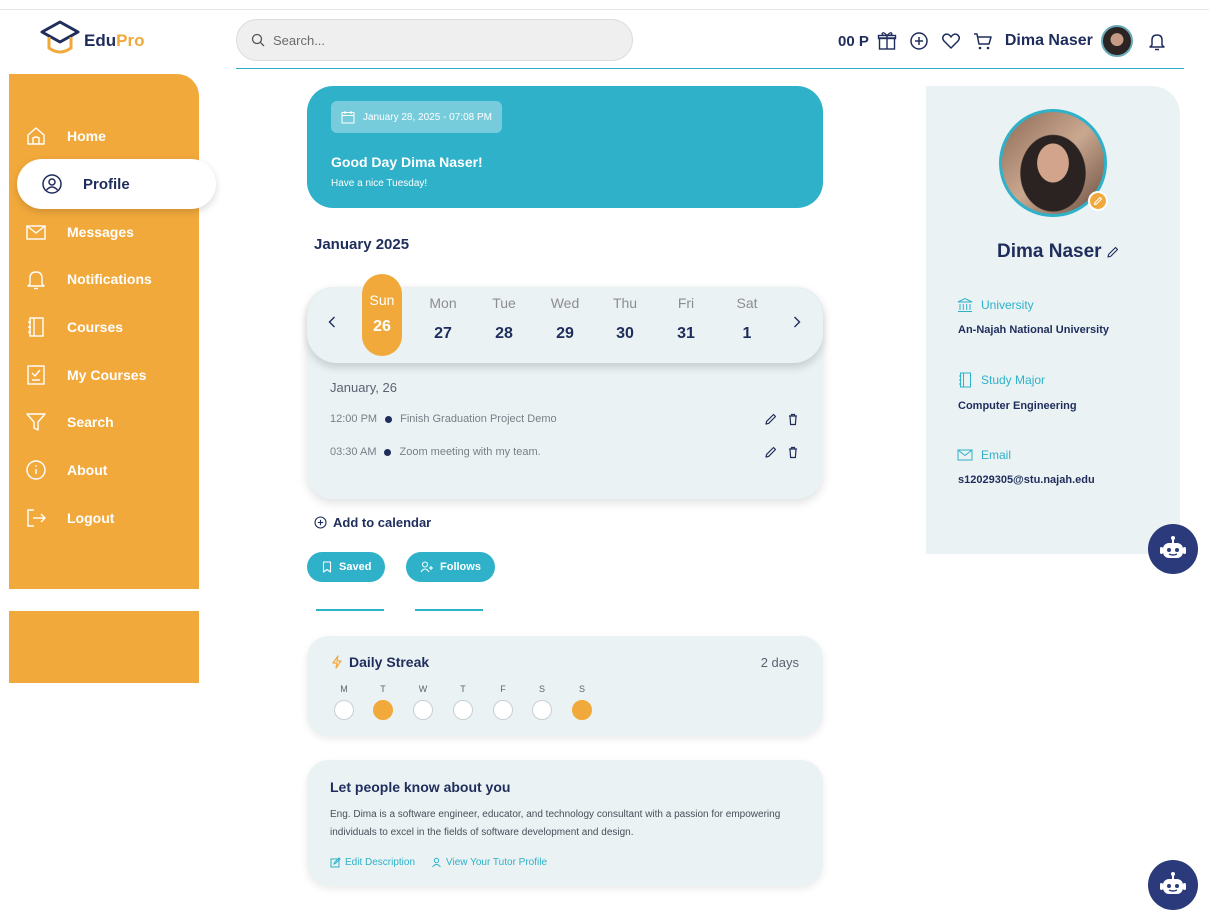 This screenshot has height=910, width=1209. Describe the element at coordinates (503, 689) in the screenshot. I see `streak-day-letter: F` at that location.